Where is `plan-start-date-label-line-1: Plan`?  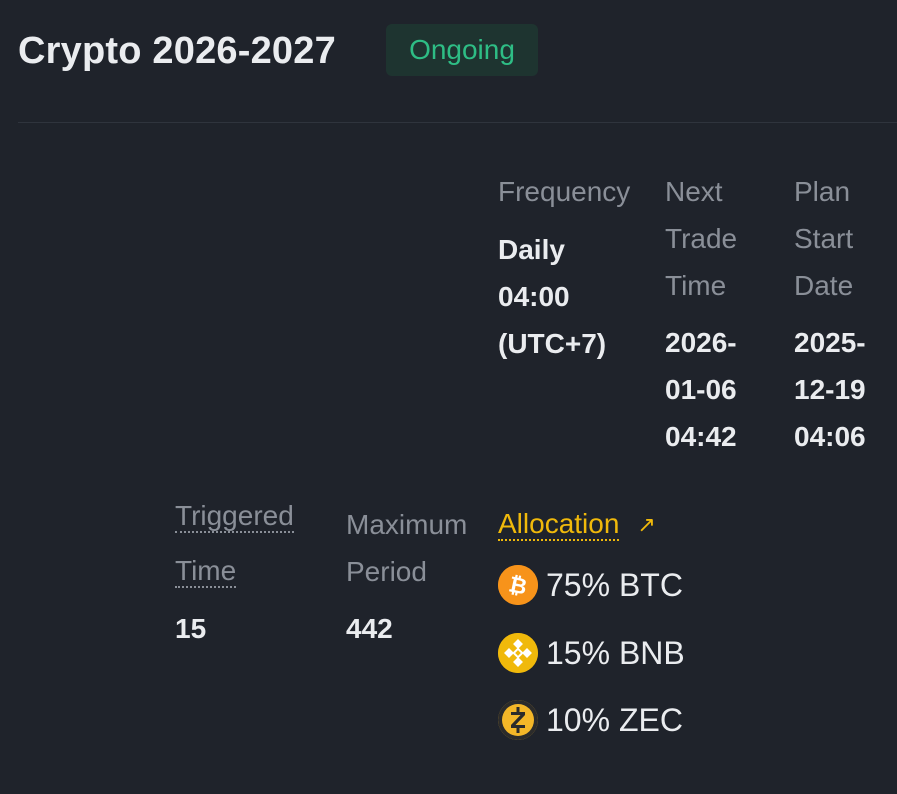
plan-start-date-label-line-1: Plan is located at coordinates (822, 191).